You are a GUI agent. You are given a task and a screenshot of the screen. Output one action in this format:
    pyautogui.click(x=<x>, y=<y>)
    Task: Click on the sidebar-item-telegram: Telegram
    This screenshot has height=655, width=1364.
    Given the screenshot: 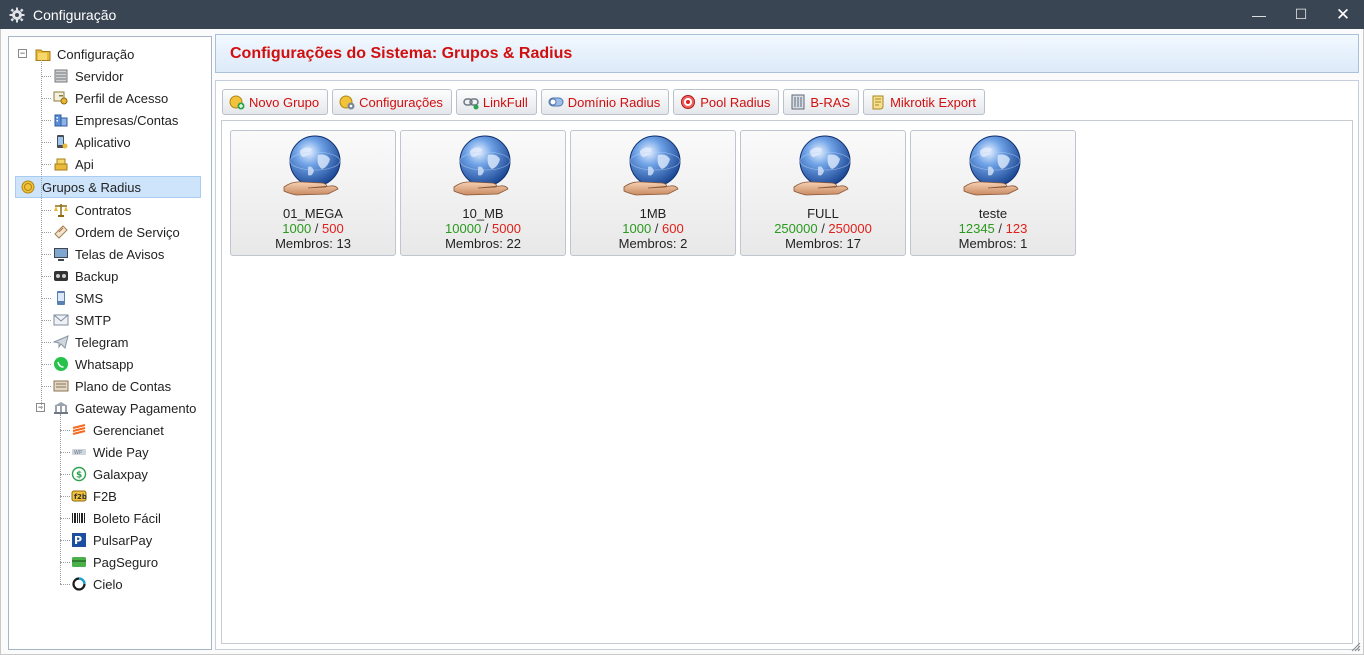 What is the action you would take?
    pyautogui.click(x=90, y=342)
    